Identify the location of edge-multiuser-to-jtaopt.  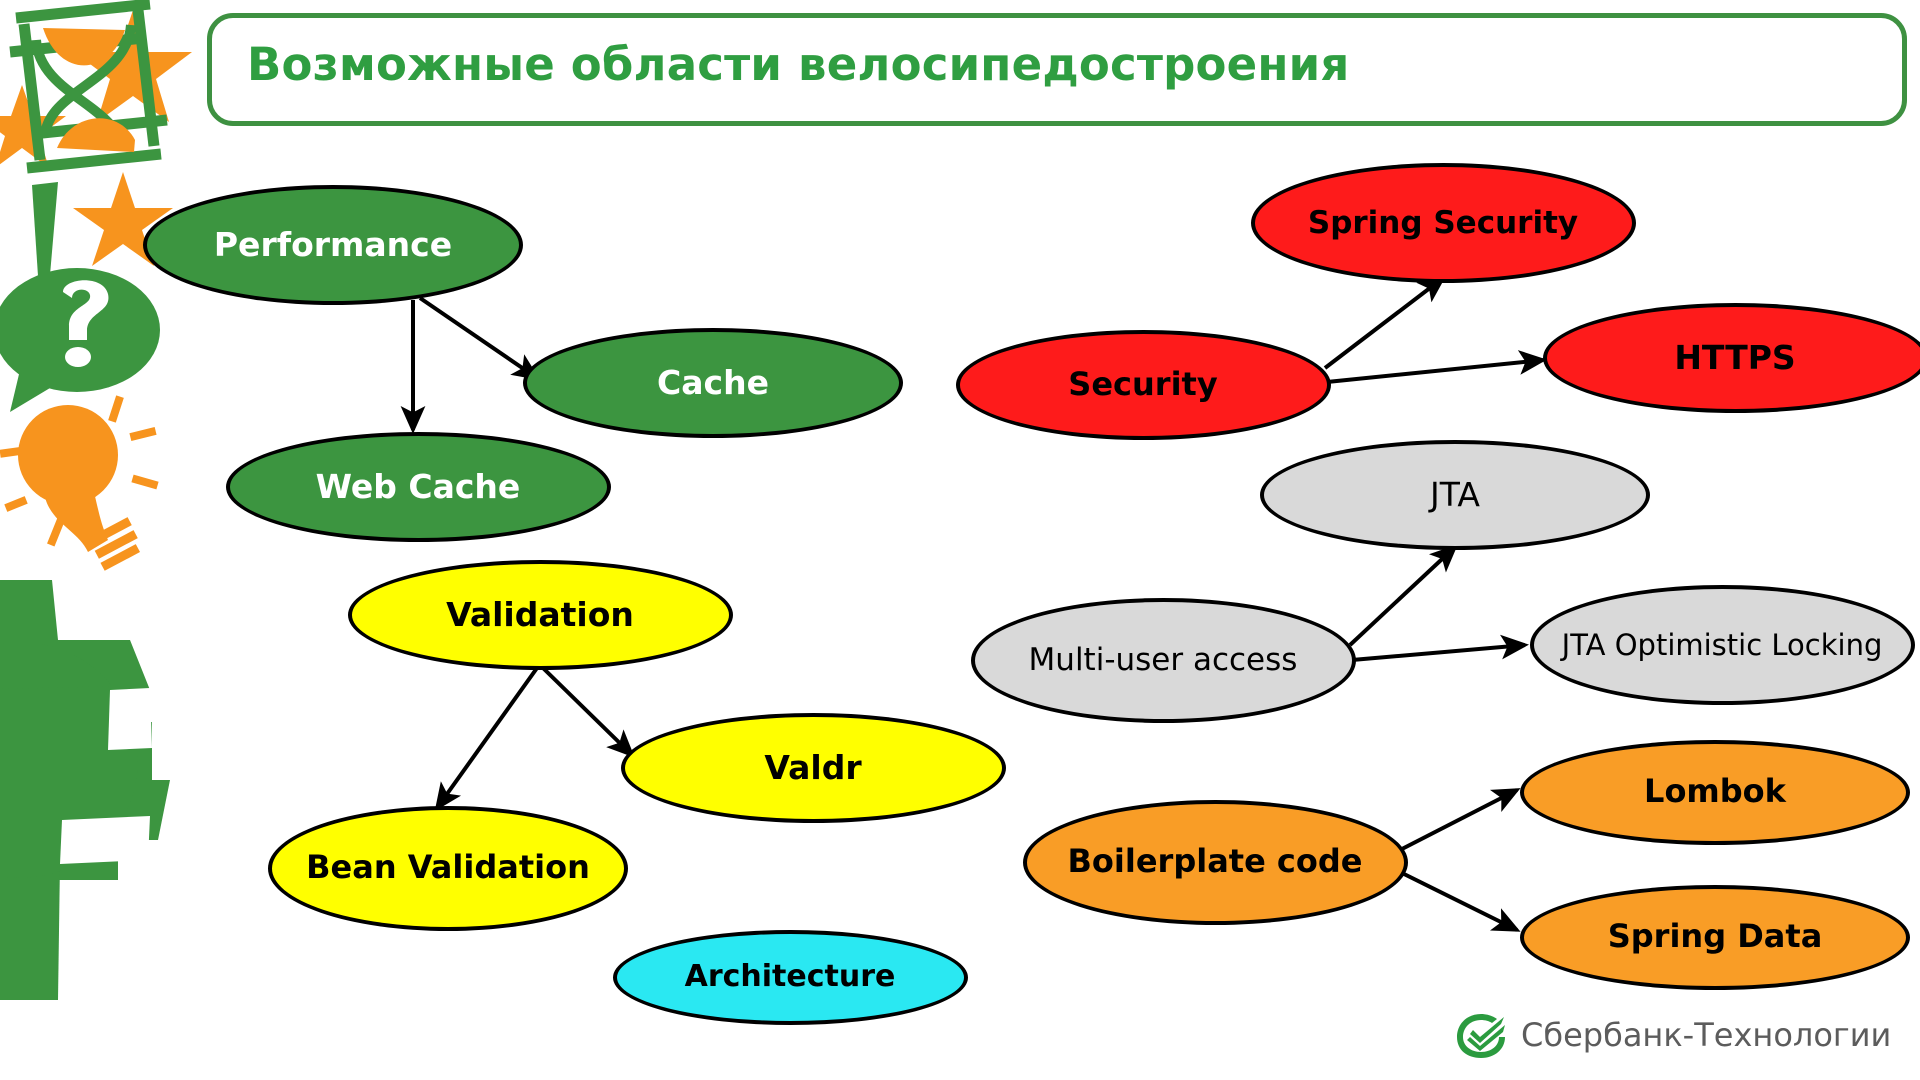
(1440, 648).